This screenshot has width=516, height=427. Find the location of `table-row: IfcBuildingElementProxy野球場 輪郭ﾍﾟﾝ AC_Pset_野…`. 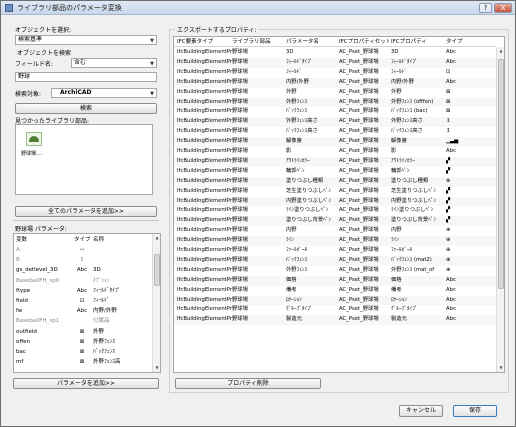

table-row: IfcBuildingElementProxy野球場 輪郭ﾍﾟﾝ AC_Pset_野… is located at coordinates (335, 172).